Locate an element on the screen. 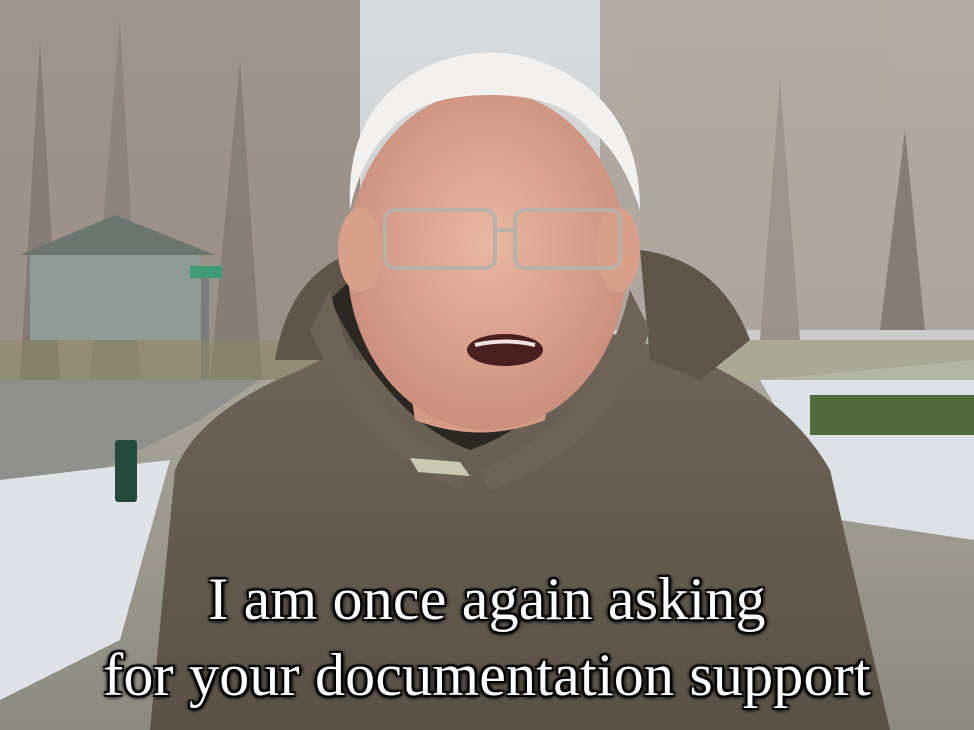 This screenshot has width=974, height=730. bollard is located at coordinates (126, 471).